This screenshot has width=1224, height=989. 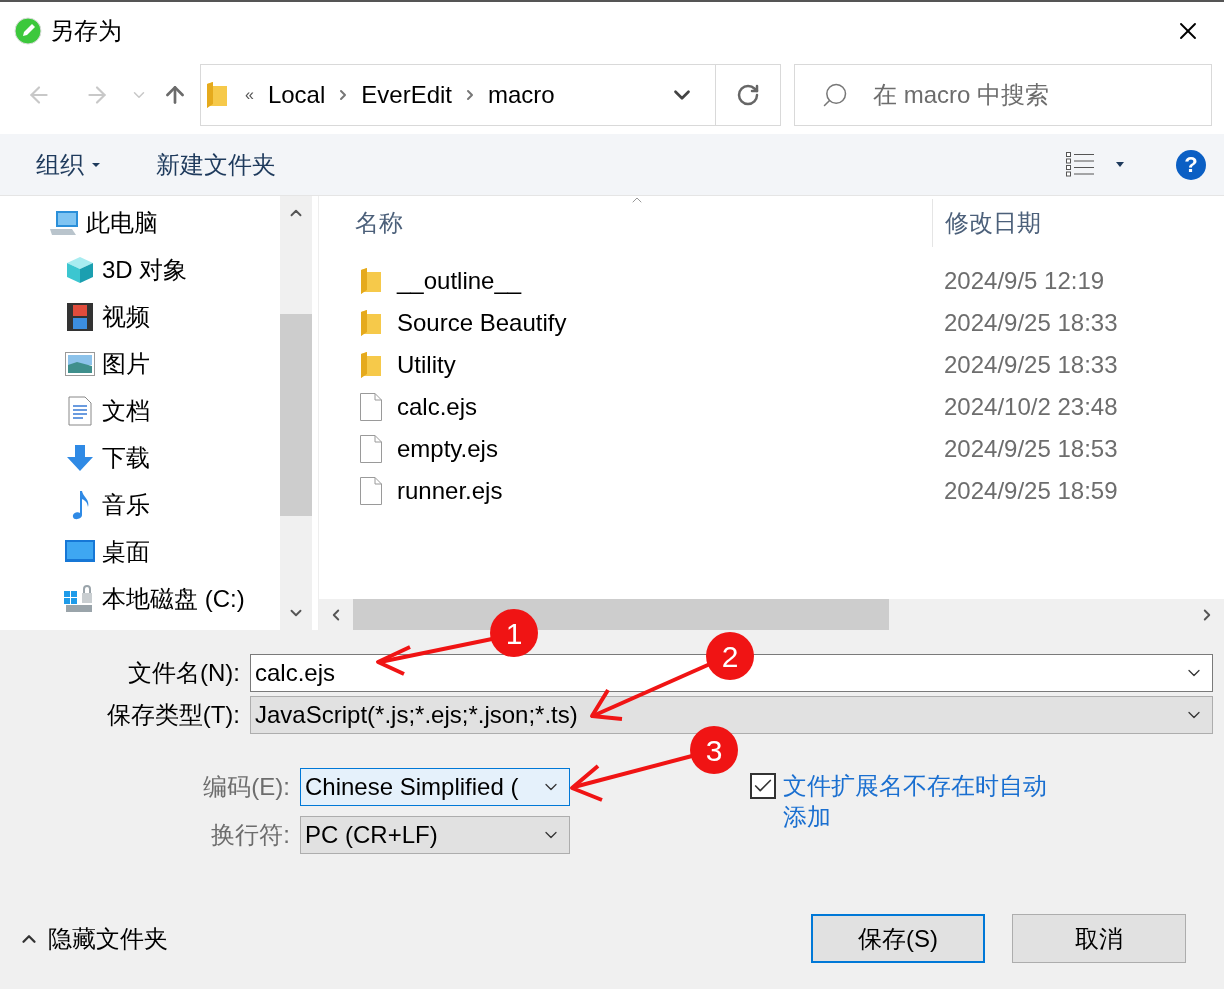 I want to click on computer-icon, so click(x=64, y=222).